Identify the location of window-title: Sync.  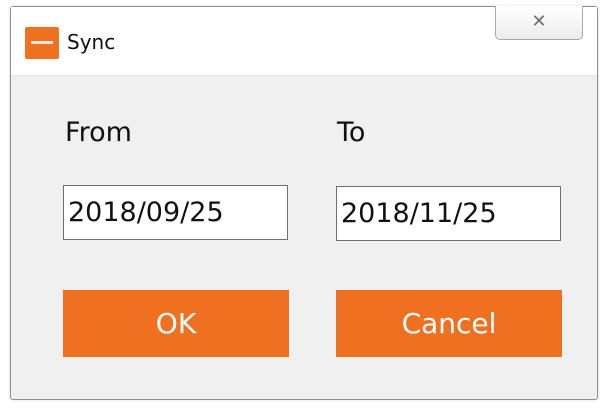
(91, 42).